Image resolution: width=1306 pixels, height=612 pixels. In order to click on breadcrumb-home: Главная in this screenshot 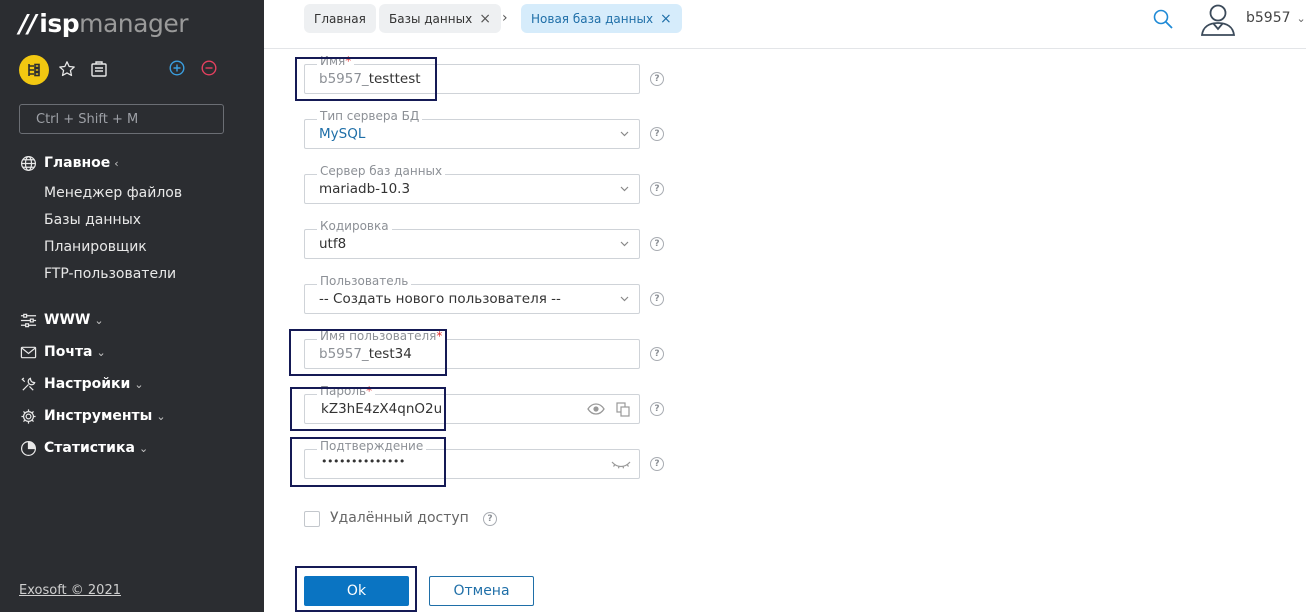, I will do `click(340, 18)`.